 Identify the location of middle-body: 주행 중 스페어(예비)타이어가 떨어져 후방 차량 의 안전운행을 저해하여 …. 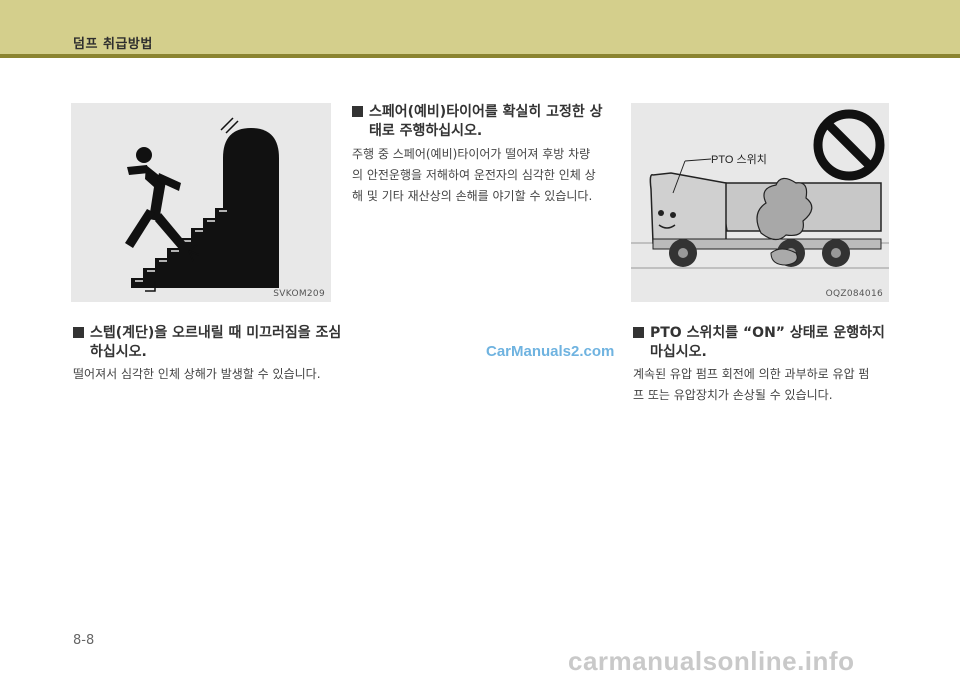
(489, 175).